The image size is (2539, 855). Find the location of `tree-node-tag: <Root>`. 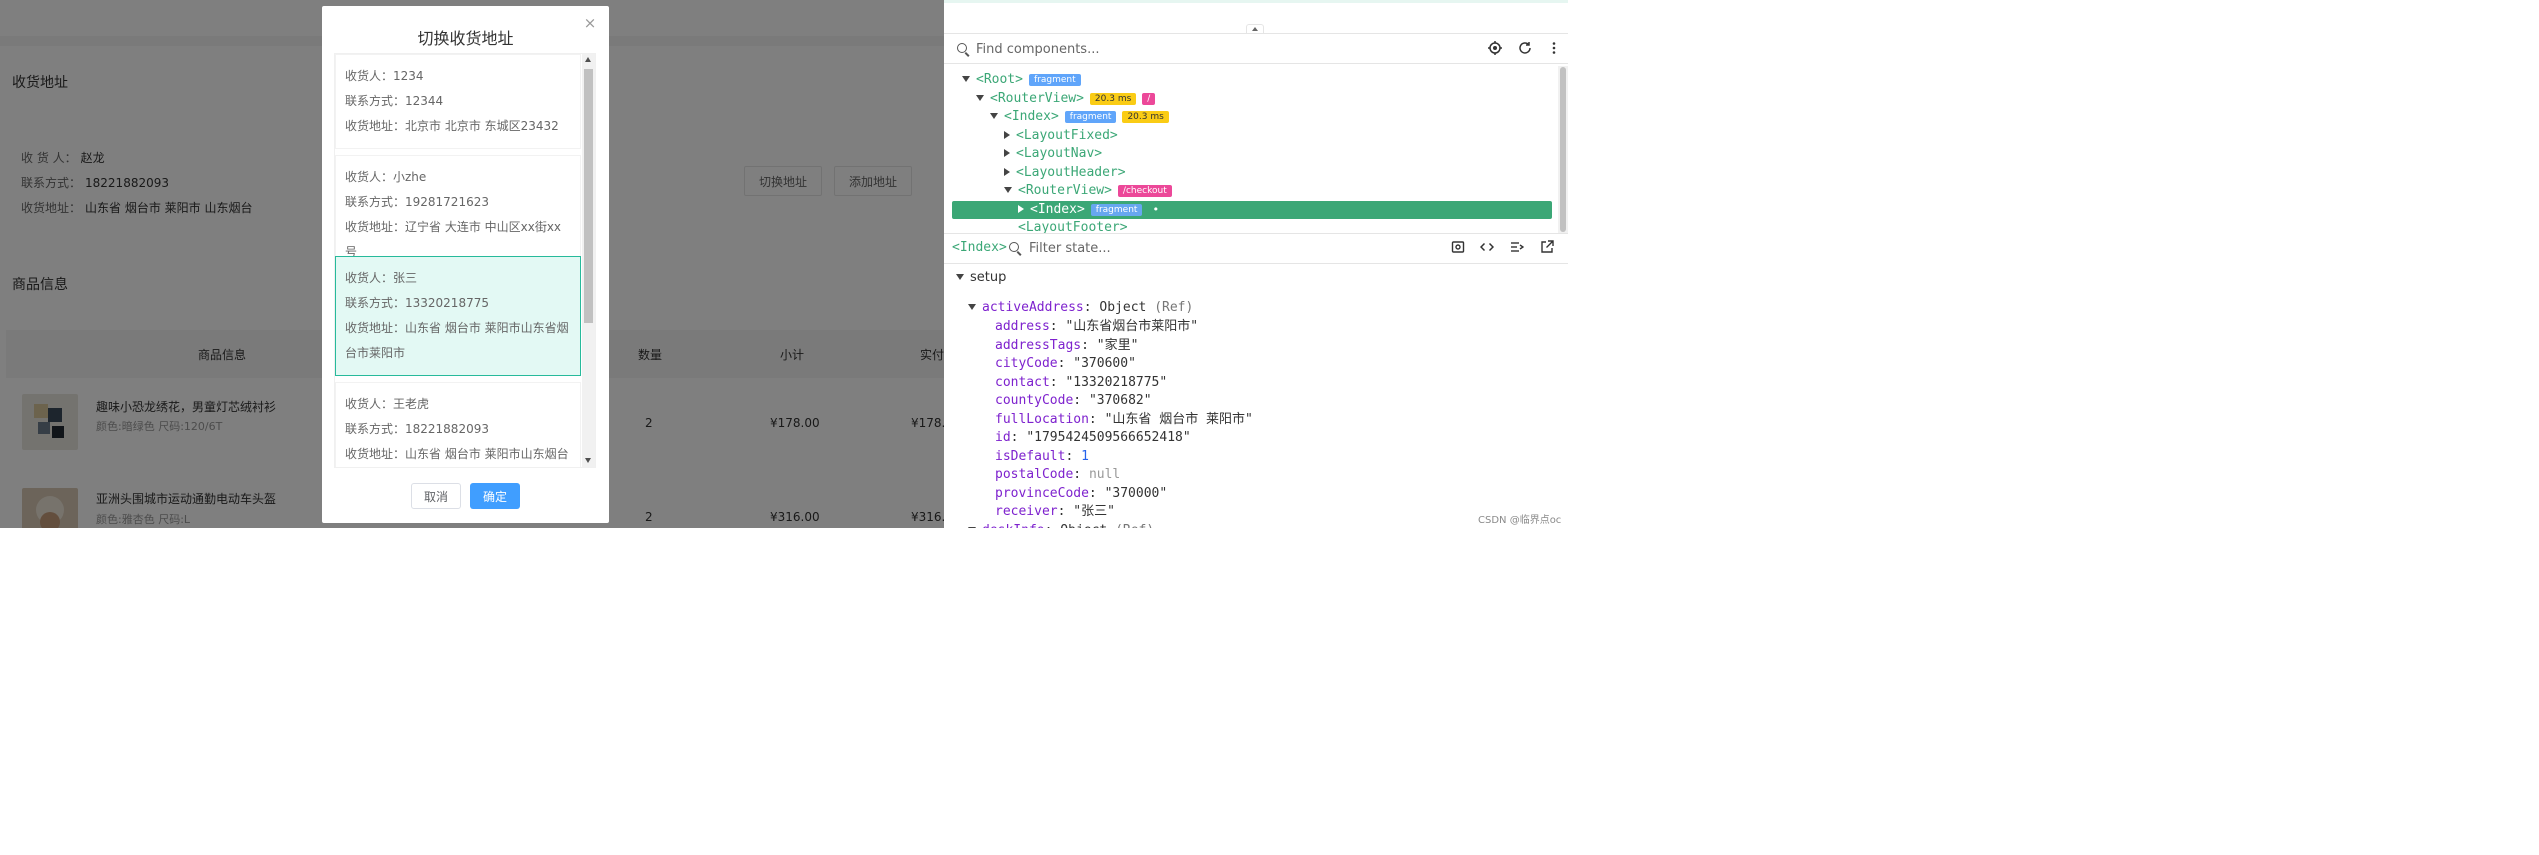

tree-node-tag: <Root> is located at coordinates (999, 79).